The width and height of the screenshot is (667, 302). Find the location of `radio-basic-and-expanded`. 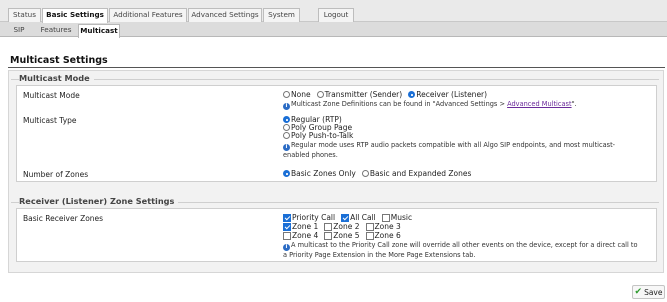

radio-basic-and-expanded is located at coordinates (365, 173).